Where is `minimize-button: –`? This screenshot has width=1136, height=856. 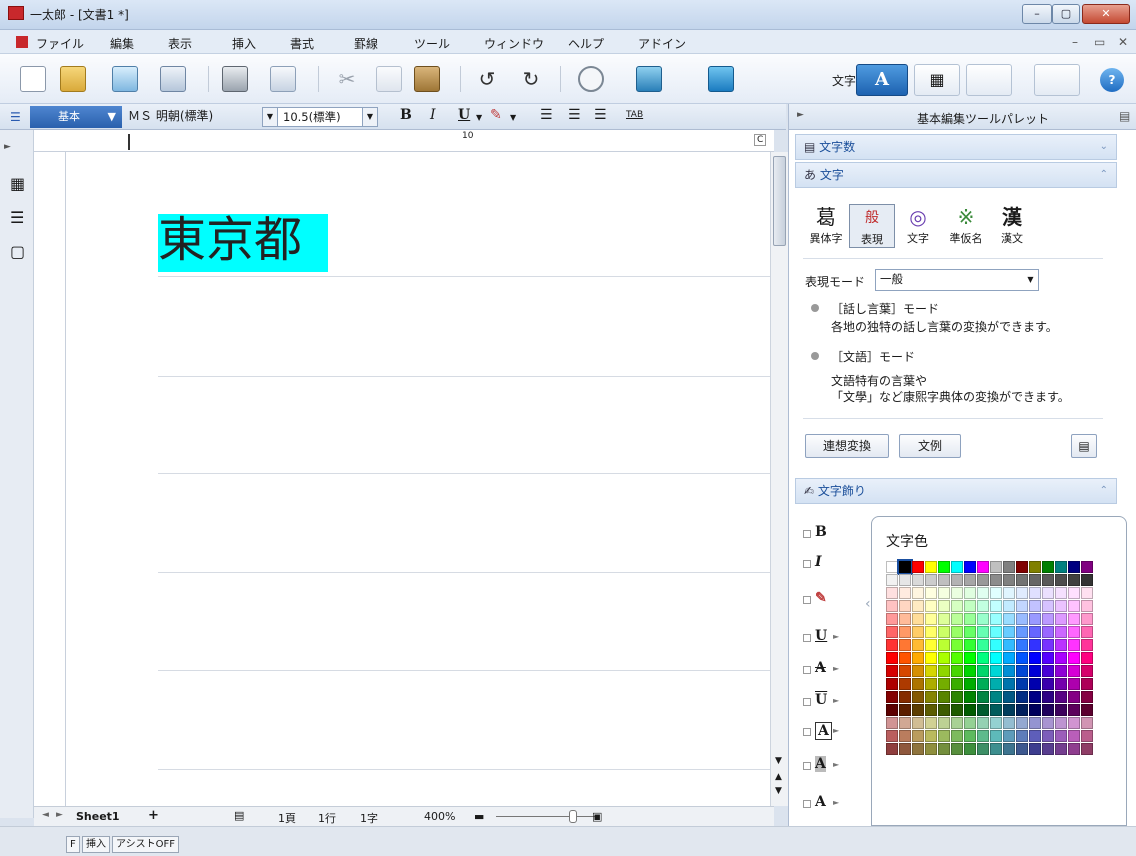
minimize-button: – is located at coordinates (1037, 14).